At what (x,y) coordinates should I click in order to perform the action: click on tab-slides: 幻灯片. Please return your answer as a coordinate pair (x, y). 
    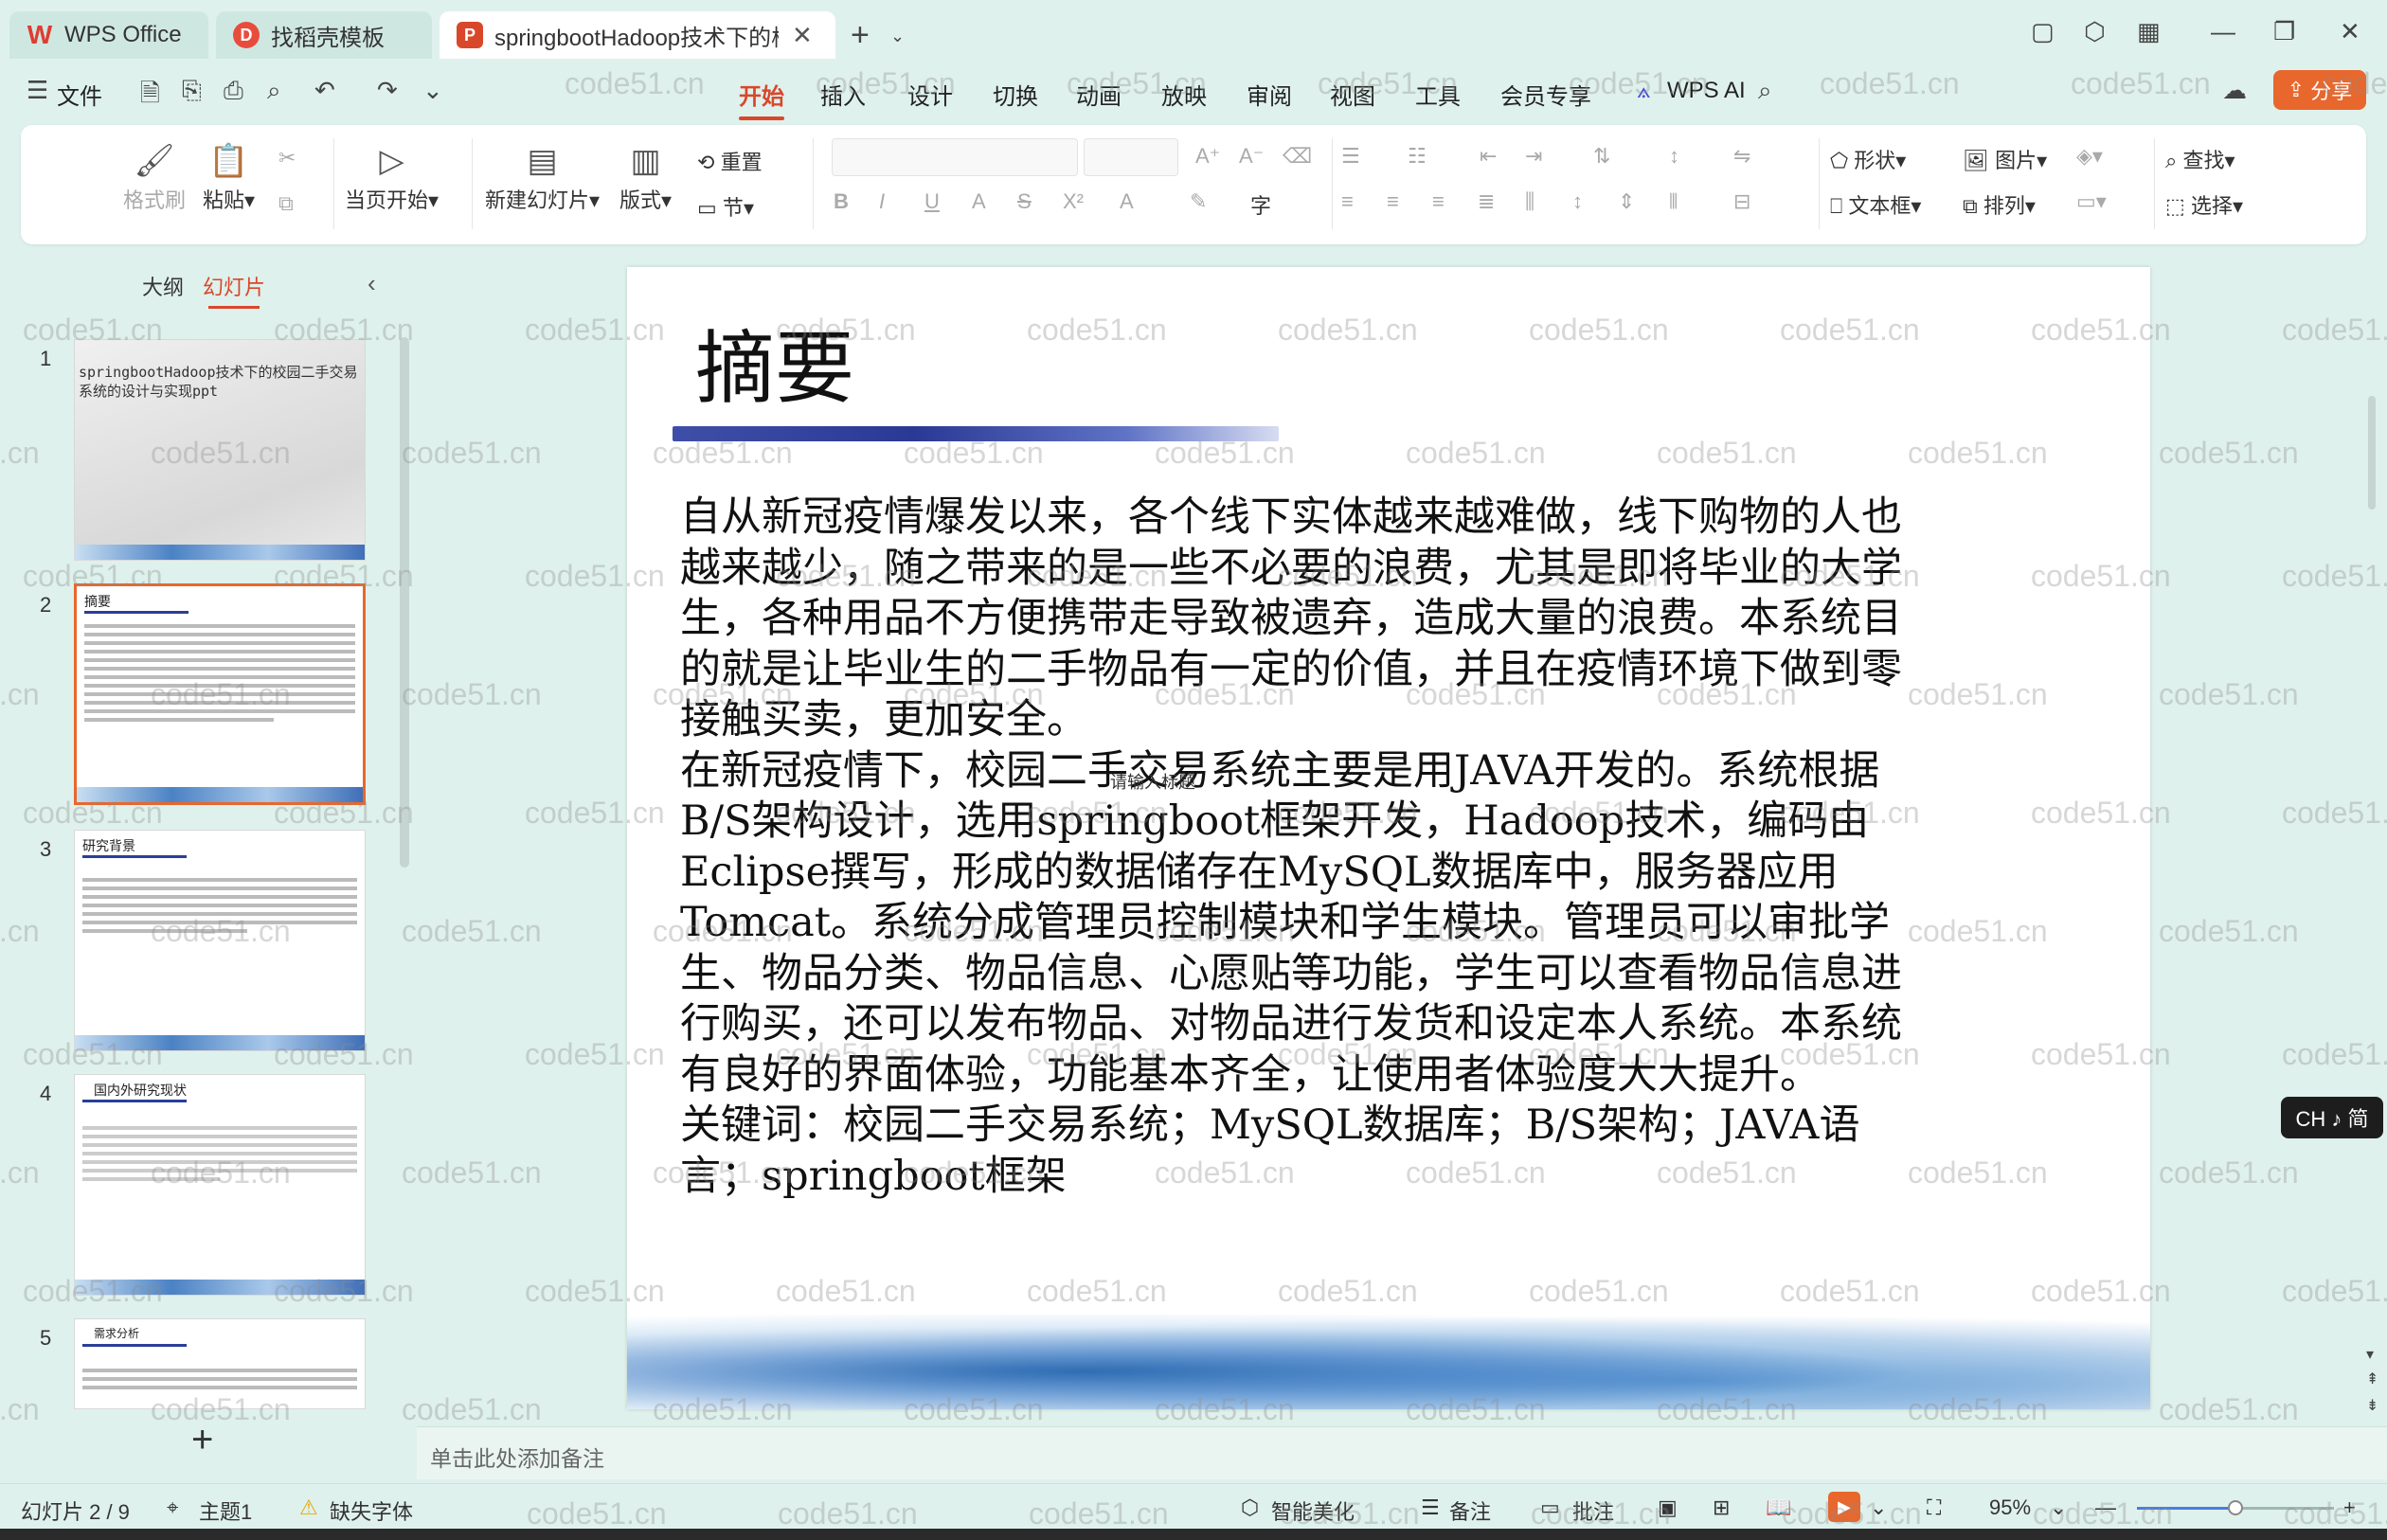
    Looking at the image, I should click on (234, 290).